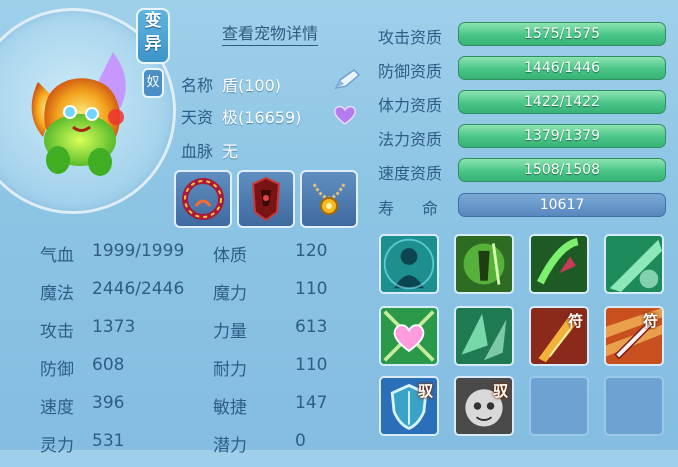  I want to click on equip-collar, so click(203, 199).